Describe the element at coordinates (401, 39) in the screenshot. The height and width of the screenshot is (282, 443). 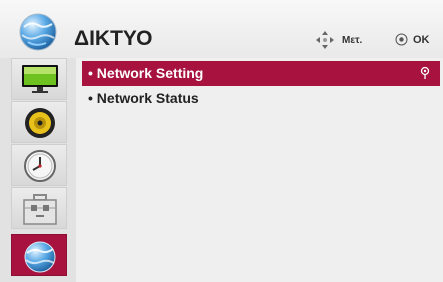
I see `ok-button-icon` at that location.